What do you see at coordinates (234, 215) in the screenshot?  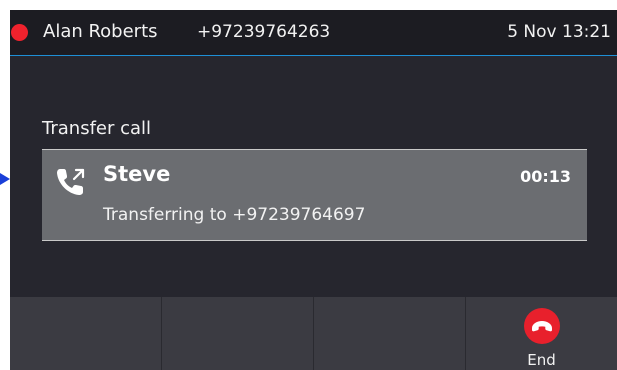 I see `call-status-text: Transferring to +97239764697` at bounding box center [234, 215].